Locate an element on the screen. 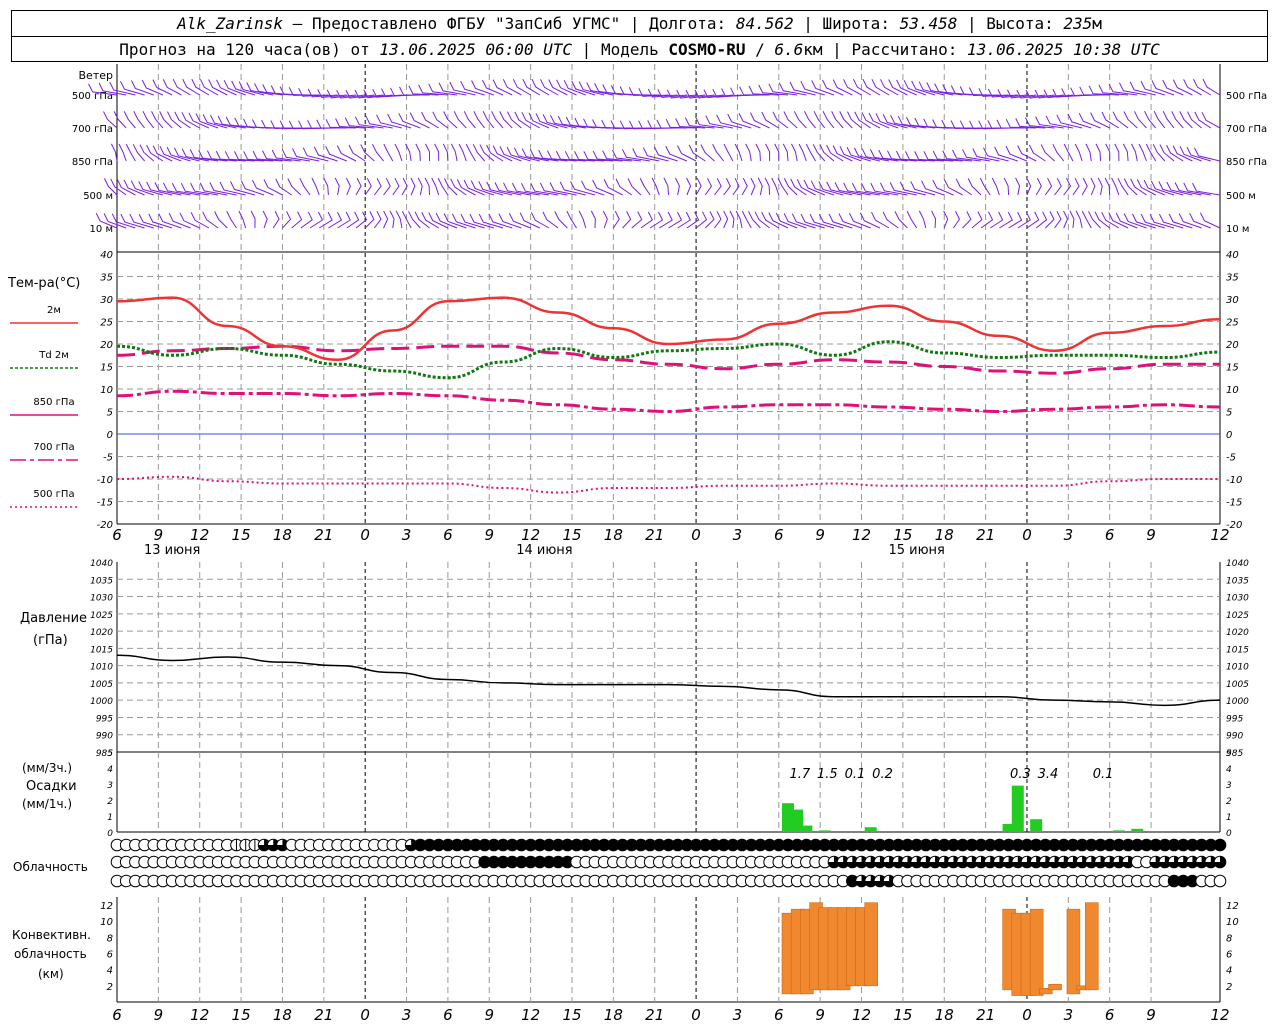 The image size is (1280, 1024). day-label: 13 июня is located at coordinates (172, 550).